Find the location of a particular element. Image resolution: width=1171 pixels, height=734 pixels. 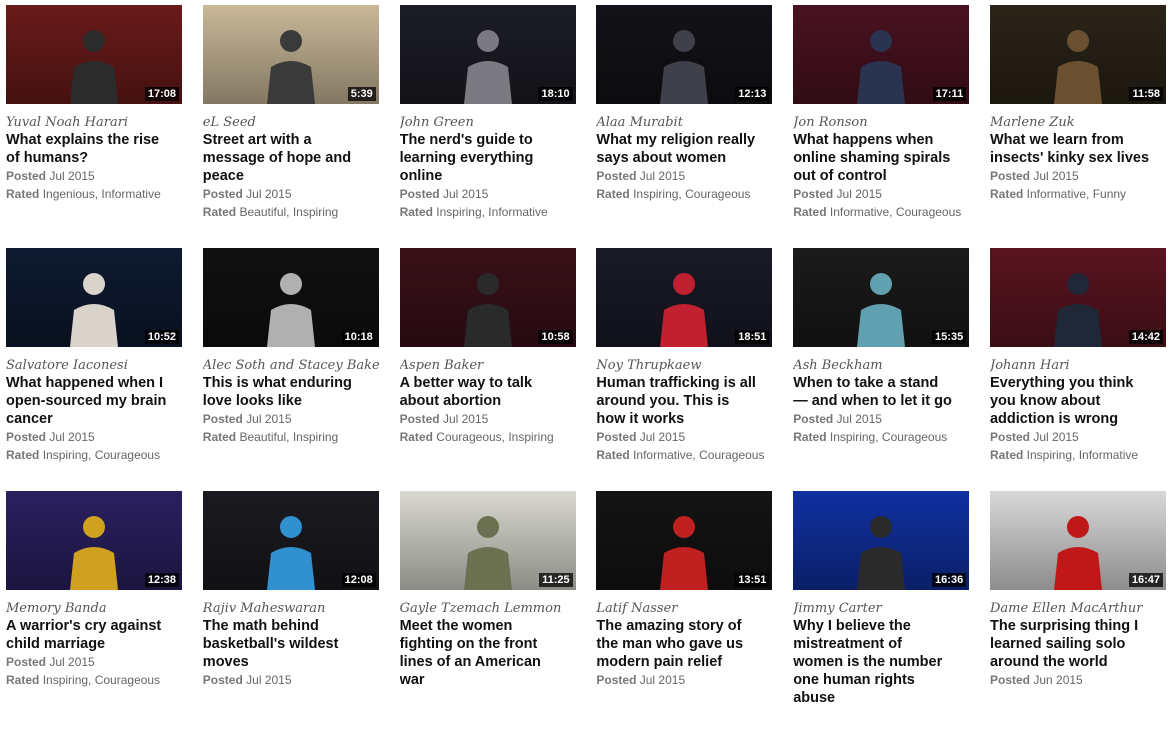

talk-thumbnail: 18:51 is located at coordinates (684, 297).